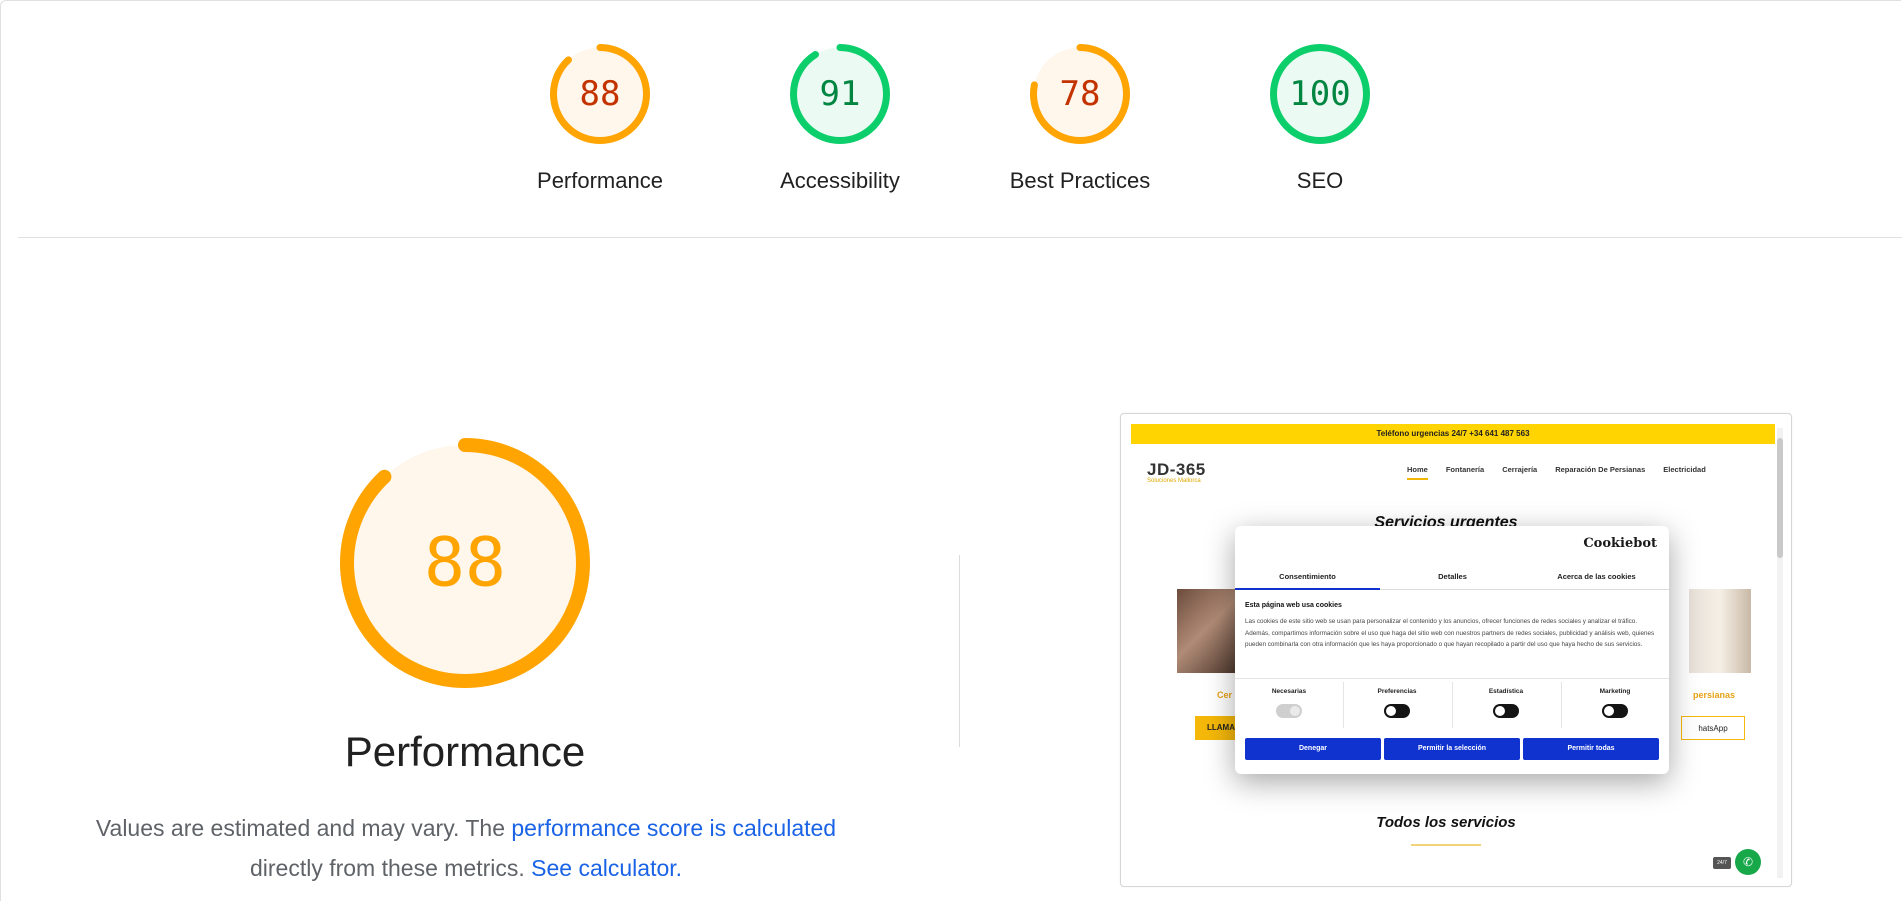 Image resolution: width=1902 pixels, height=902 pixels. What do you see at coordinates (1313, 749) in the screenshot?
I see `cookie-deny-button: Denegar` at bounding box center [1313, 749].